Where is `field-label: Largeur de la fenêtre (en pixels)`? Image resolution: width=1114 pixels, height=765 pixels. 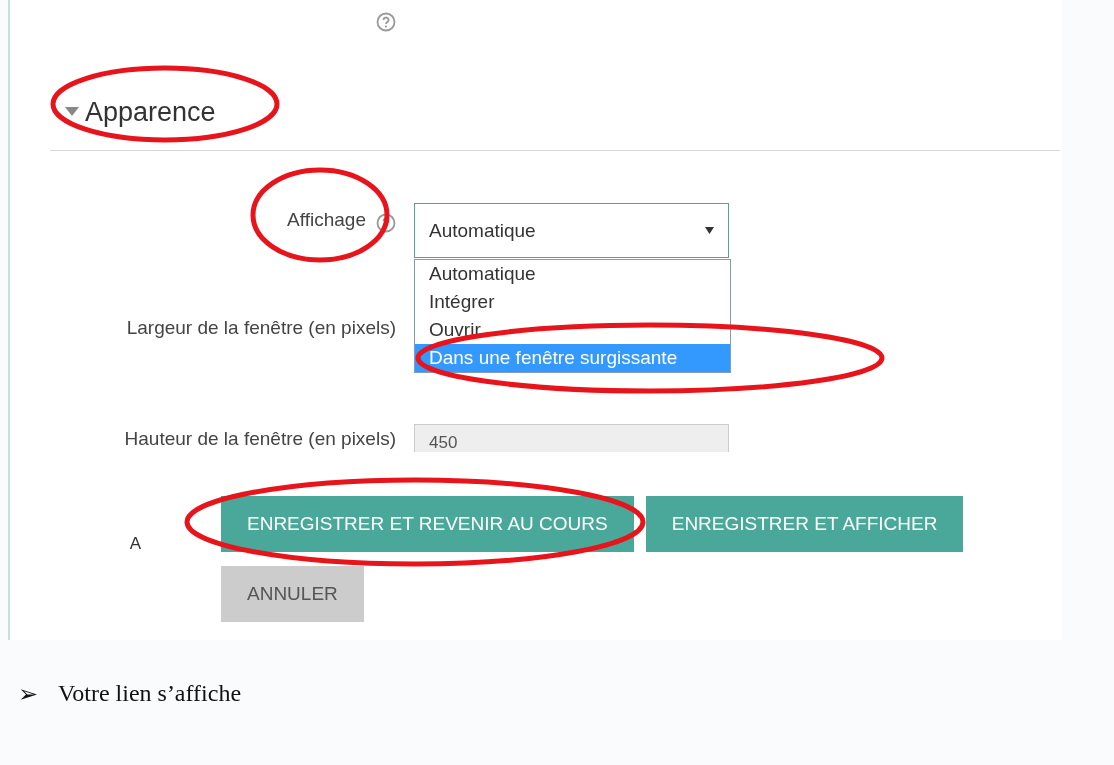
field-label: Largeur de la fenêtre (en pixels) is located at coordinates (261, 328).